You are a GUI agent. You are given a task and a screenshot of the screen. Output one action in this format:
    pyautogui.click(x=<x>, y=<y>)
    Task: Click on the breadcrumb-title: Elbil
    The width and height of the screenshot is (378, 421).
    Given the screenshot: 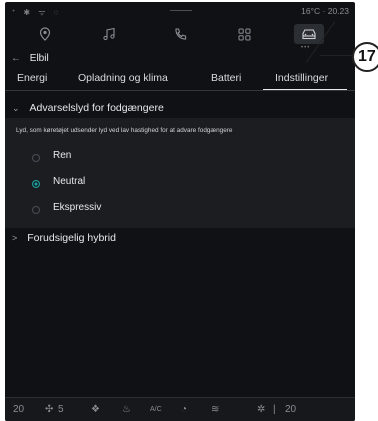 What is the action you would take?
    pyautogui.click(x=39, y=58)
    